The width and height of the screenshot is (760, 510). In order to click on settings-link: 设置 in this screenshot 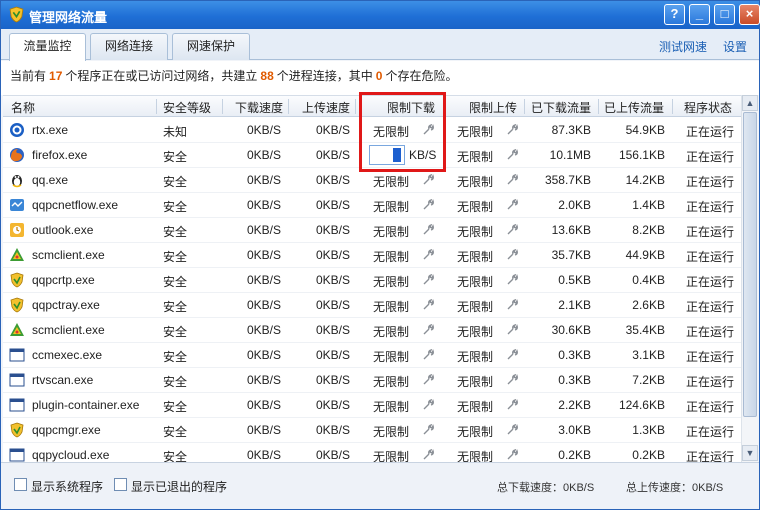, I will do `click(735, 46)`.